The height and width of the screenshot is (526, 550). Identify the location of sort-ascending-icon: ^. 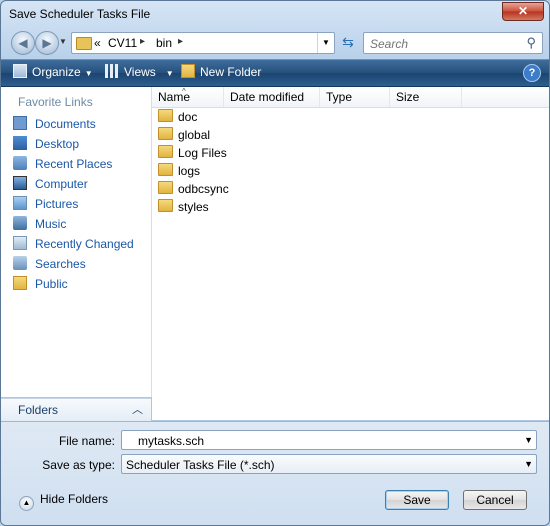
(184, 91).